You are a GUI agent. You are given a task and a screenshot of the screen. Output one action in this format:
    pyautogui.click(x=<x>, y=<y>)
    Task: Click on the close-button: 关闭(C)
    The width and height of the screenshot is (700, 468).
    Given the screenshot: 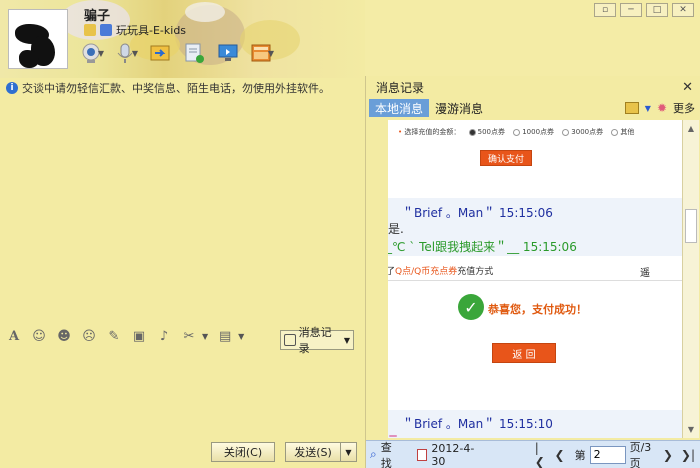 What is the action you would take?
    pyautogui.click(x=243, y=452)
    